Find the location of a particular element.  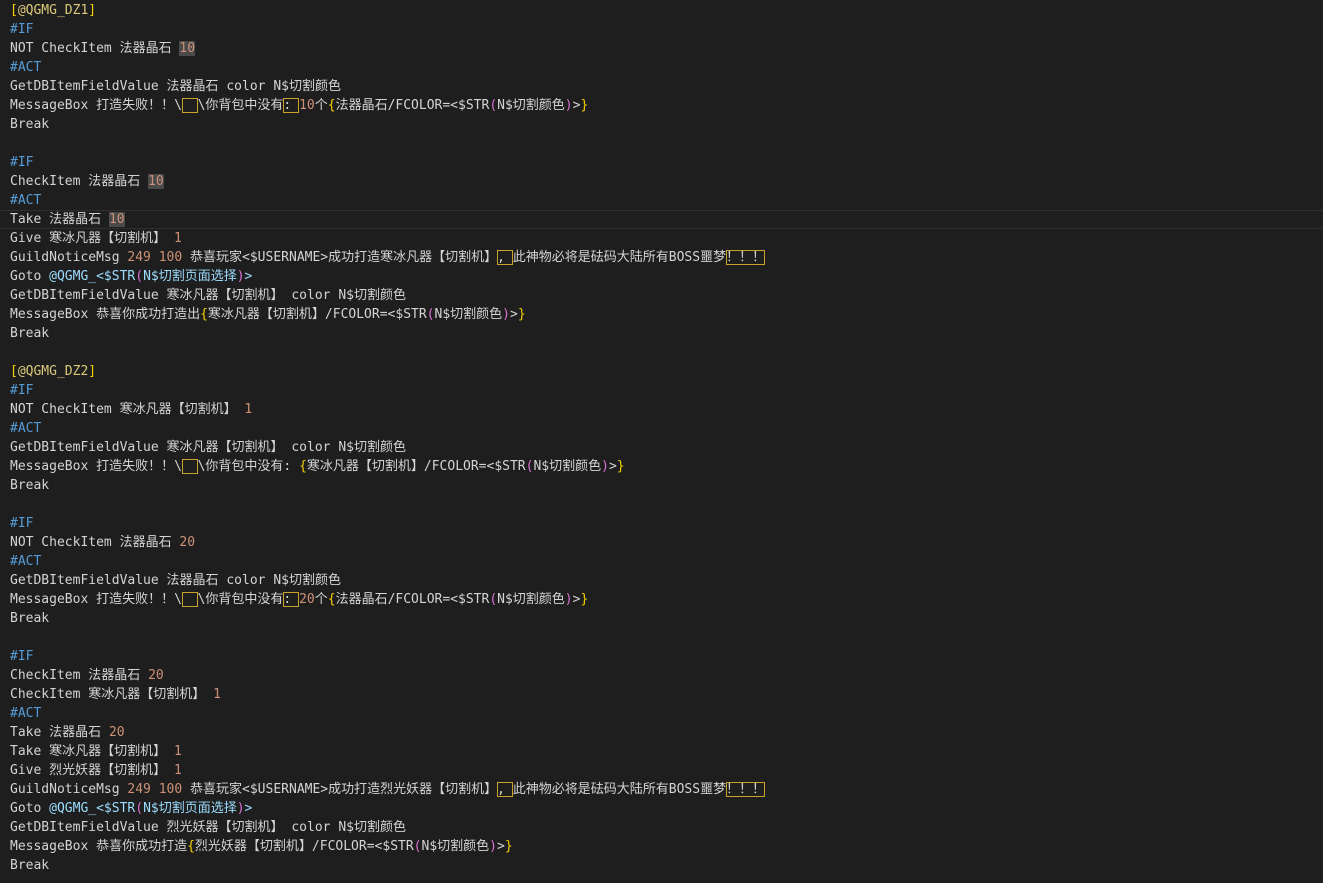

code-line: NOT CheckItem 寒冰凡器【切割机】 1 is located at coordinates (661, 409).